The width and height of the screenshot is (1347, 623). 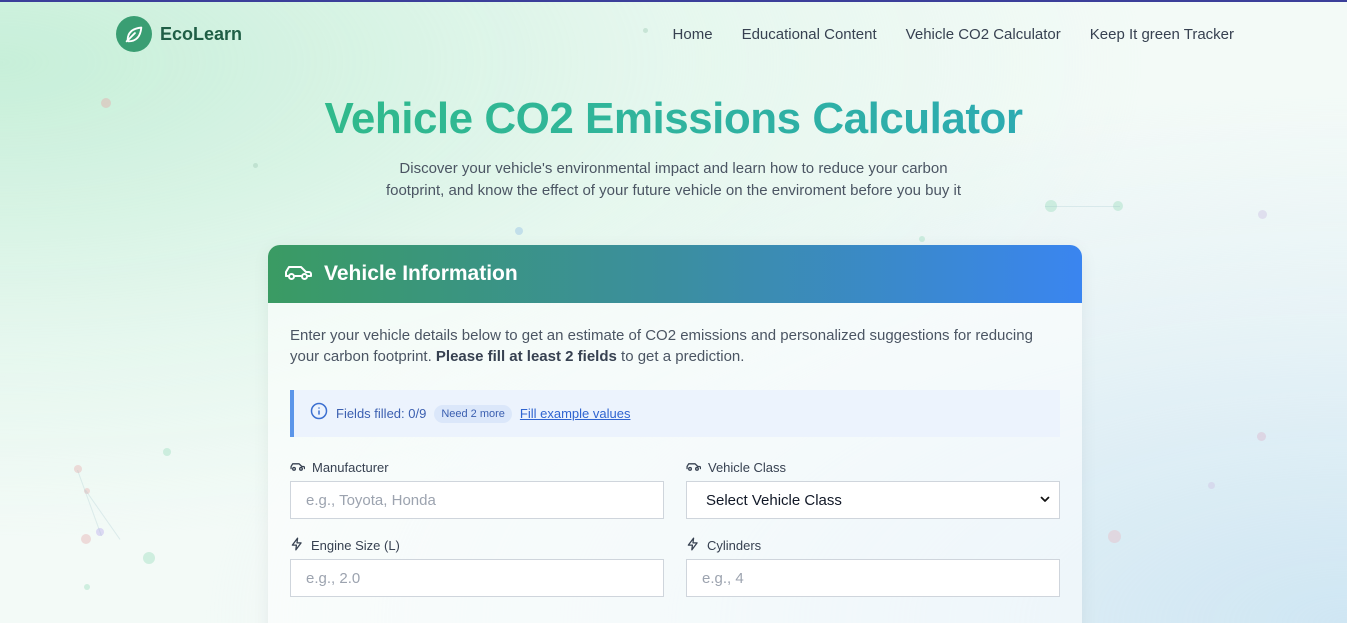 I want to click on nav-home: Home, so click(x=693, y=34).